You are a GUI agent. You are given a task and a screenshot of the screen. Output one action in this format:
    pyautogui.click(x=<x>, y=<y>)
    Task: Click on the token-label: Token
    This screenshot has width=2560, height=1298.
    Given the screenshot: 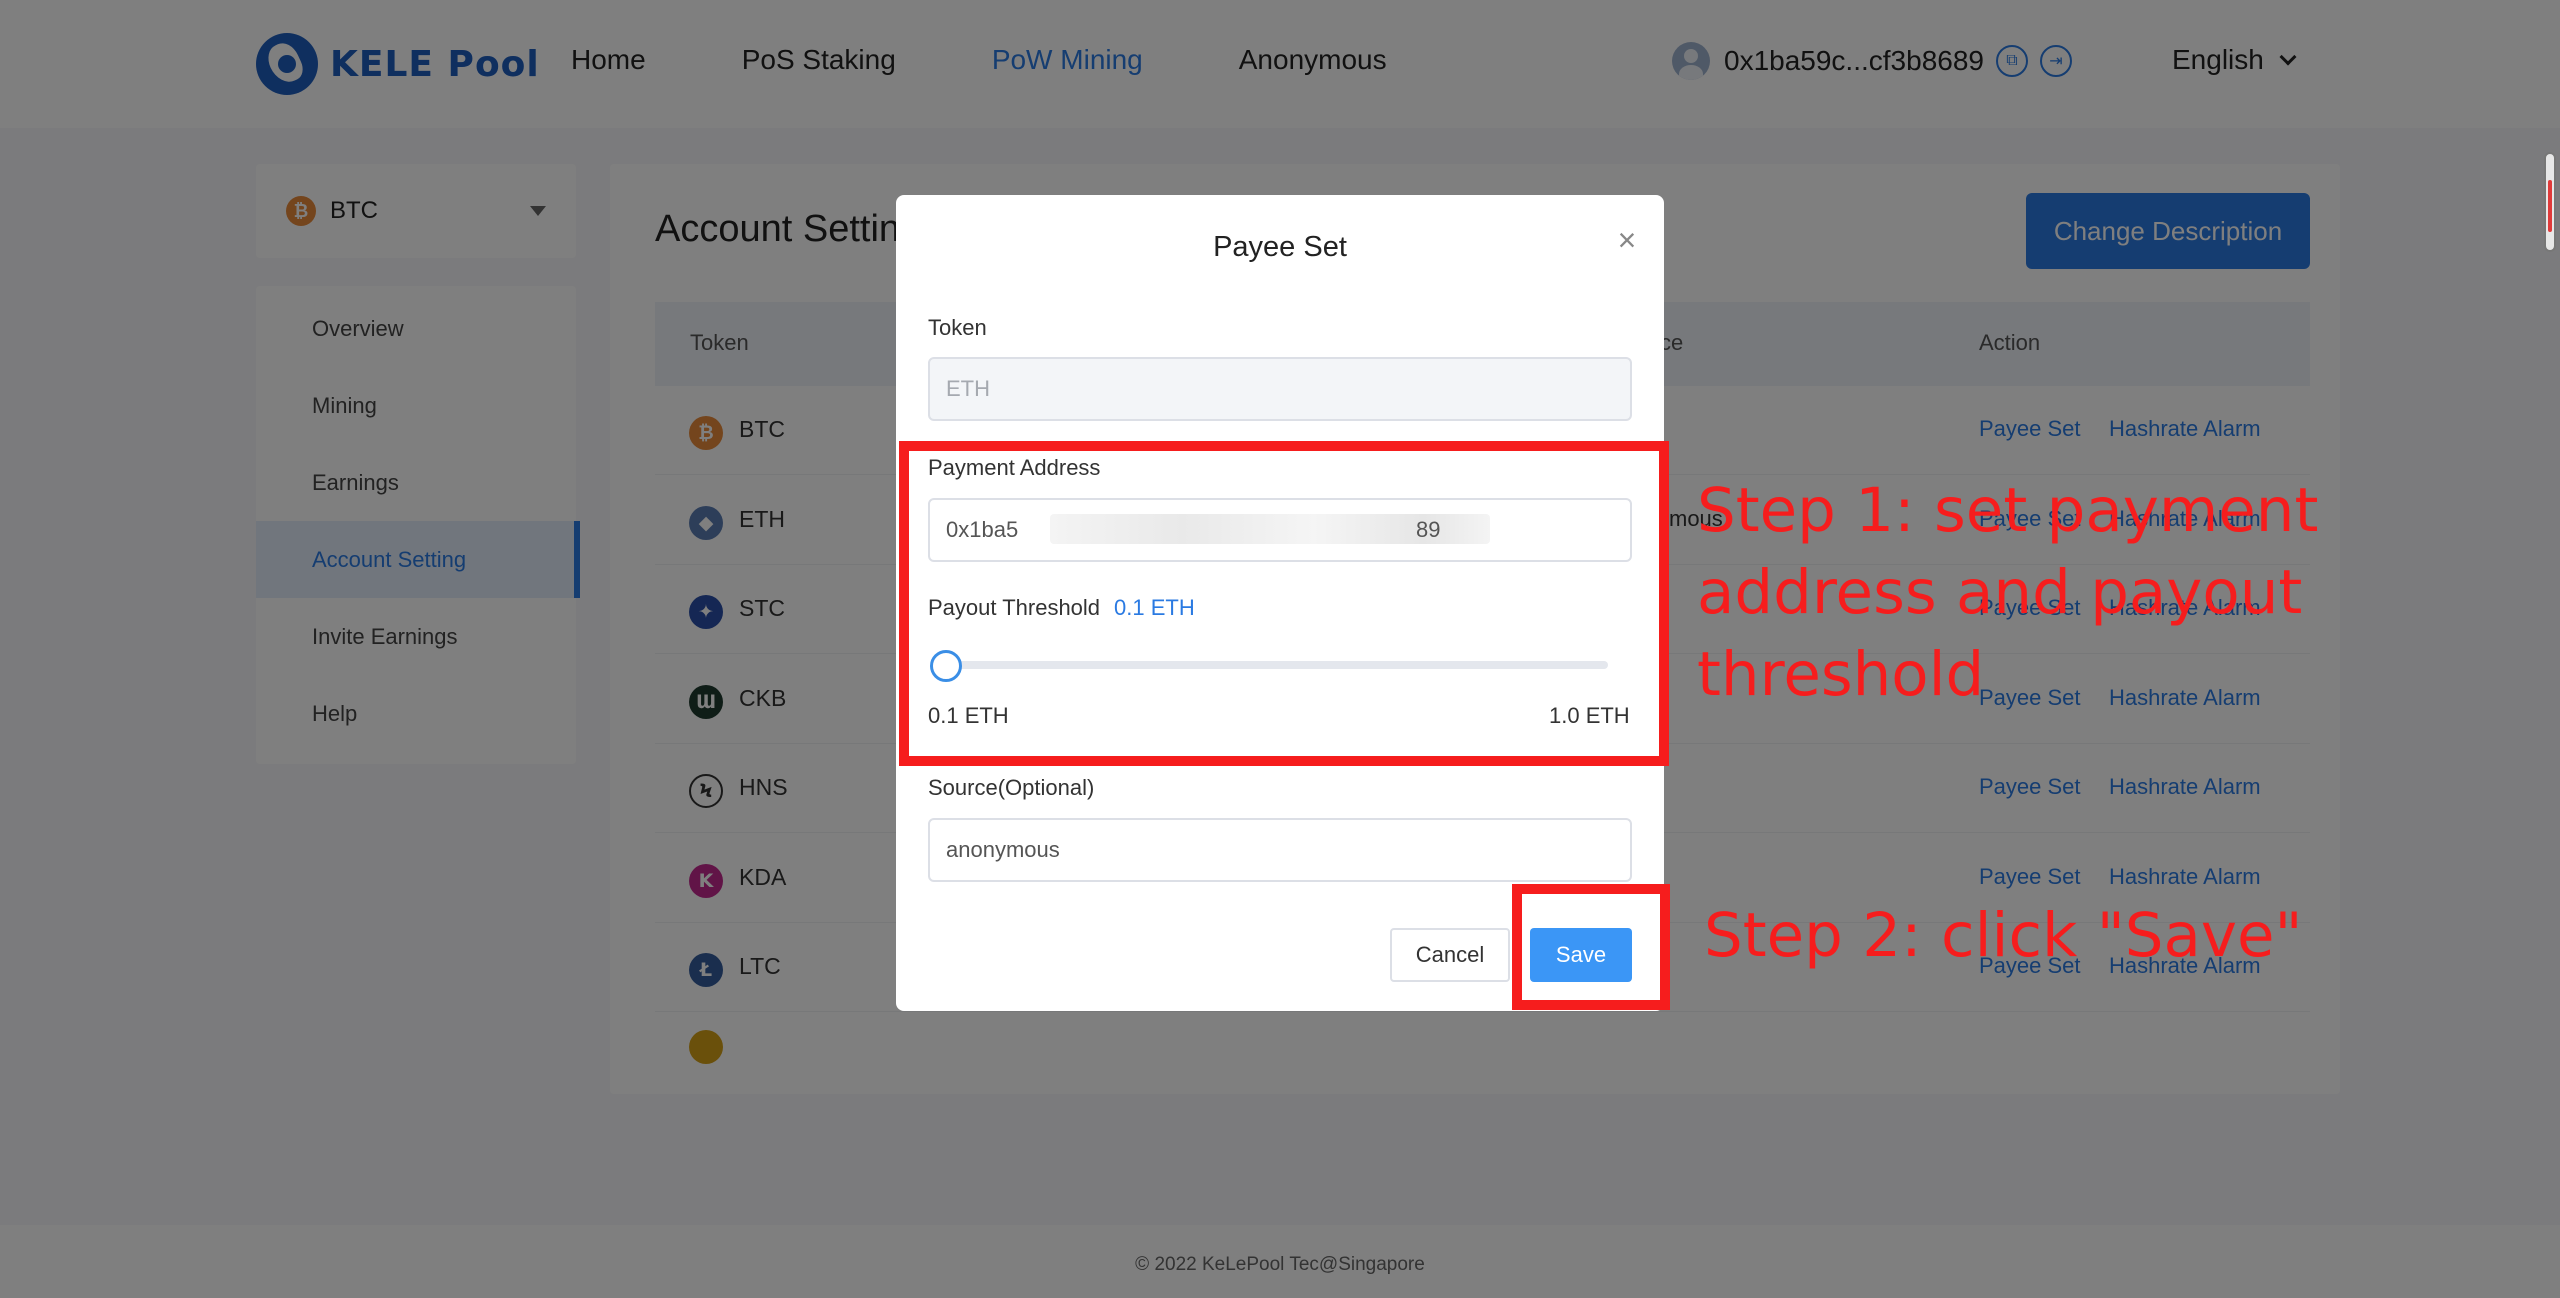 What is the action you would take?
    pyautogui.click(x=957, y=327)
    